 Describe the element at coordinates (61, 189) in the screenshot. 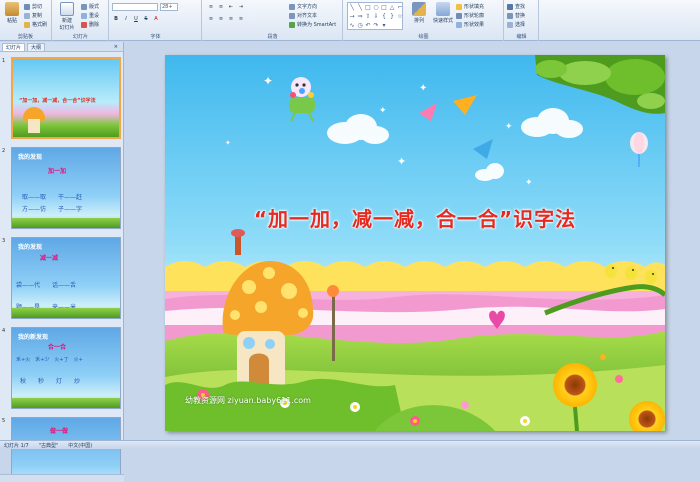

I see `slide-thumbnail-2: 2 我的发现 加一加 取——取 干——赶 方——仿 子——字` at that location.